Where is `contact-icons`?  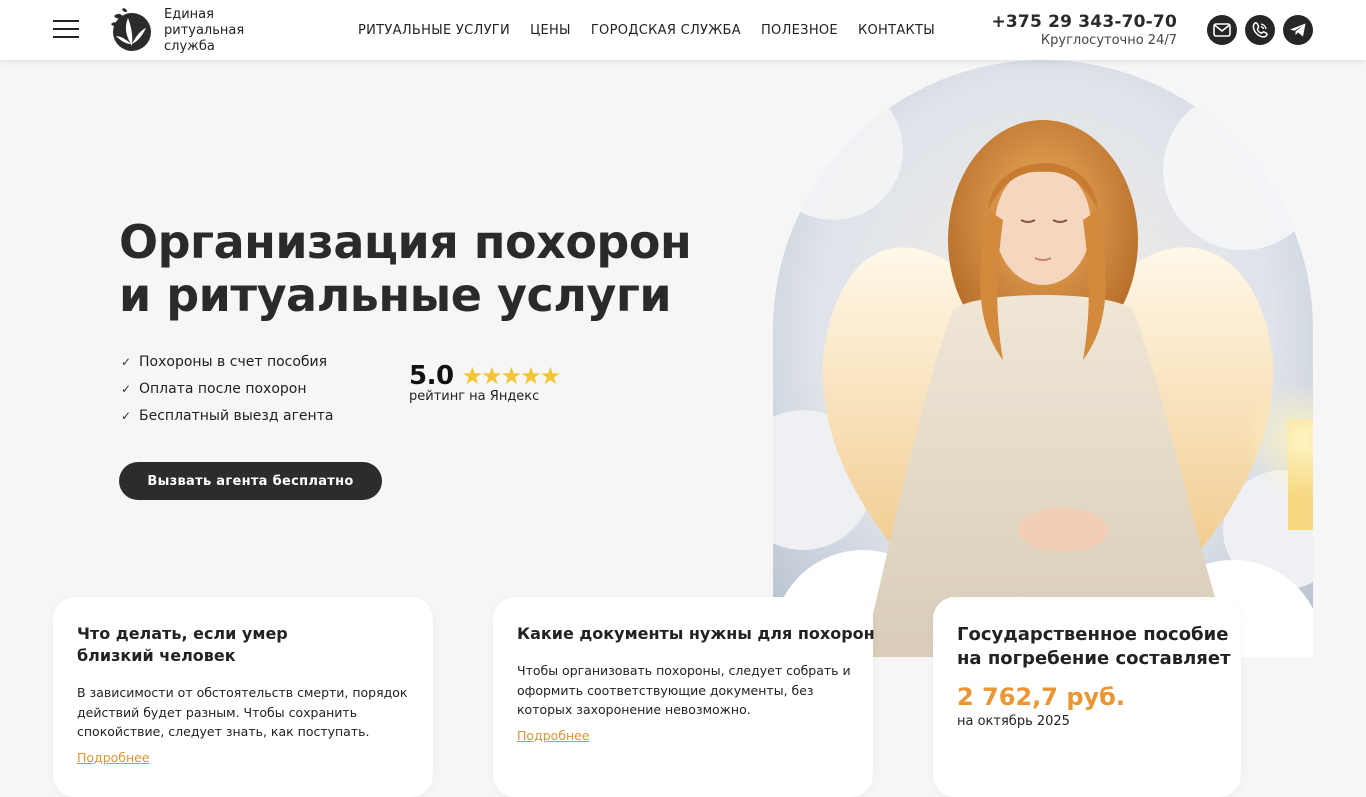 contact-icons is located at coordinates (1260, 30).